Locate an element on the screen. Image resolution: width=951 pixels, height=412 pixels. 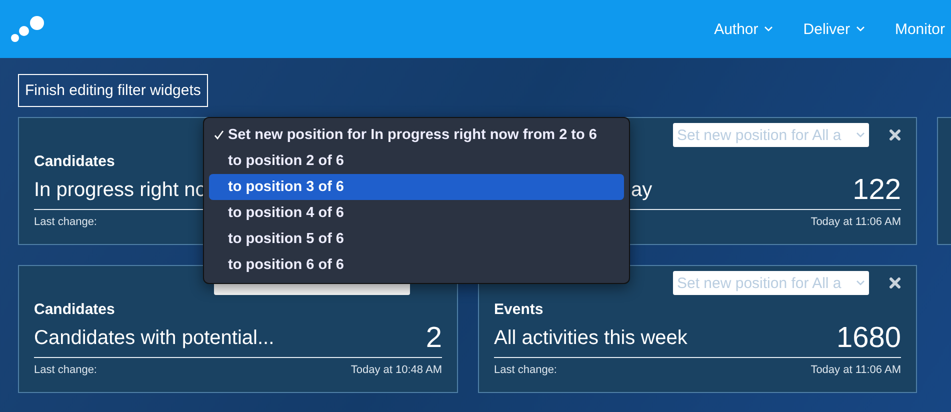
finish-editing-button: Finish editing filter widgets is located at coordinates (113, 90).